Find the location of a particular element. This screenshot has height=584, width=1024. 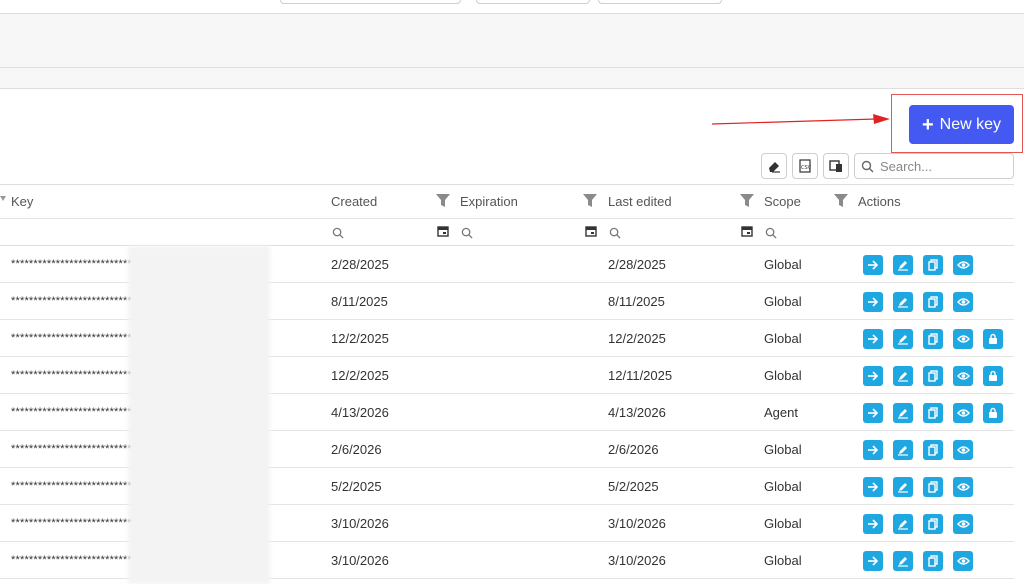

column-header-last-edited: Last edited is located at coordinates (640, 201).